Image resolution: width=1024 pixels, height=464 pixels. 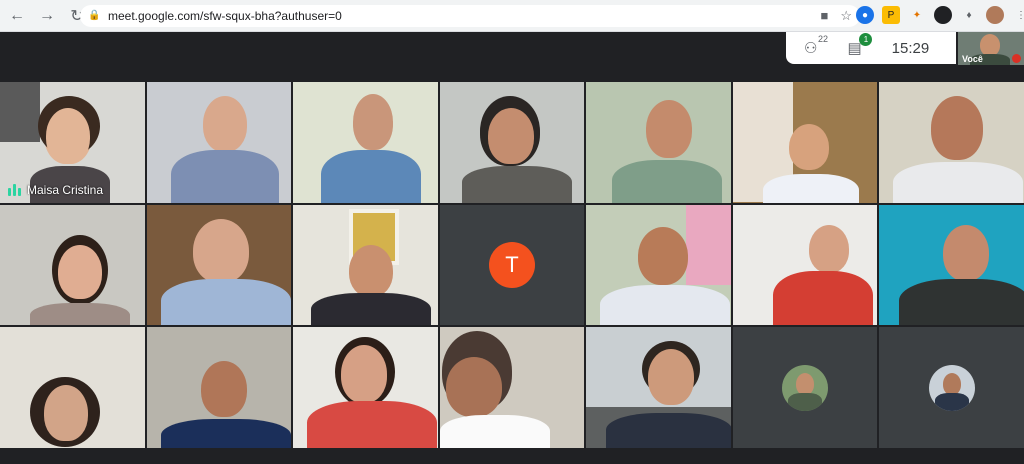 I want to click on chat-badge: 1, so click(x=866, y=39).